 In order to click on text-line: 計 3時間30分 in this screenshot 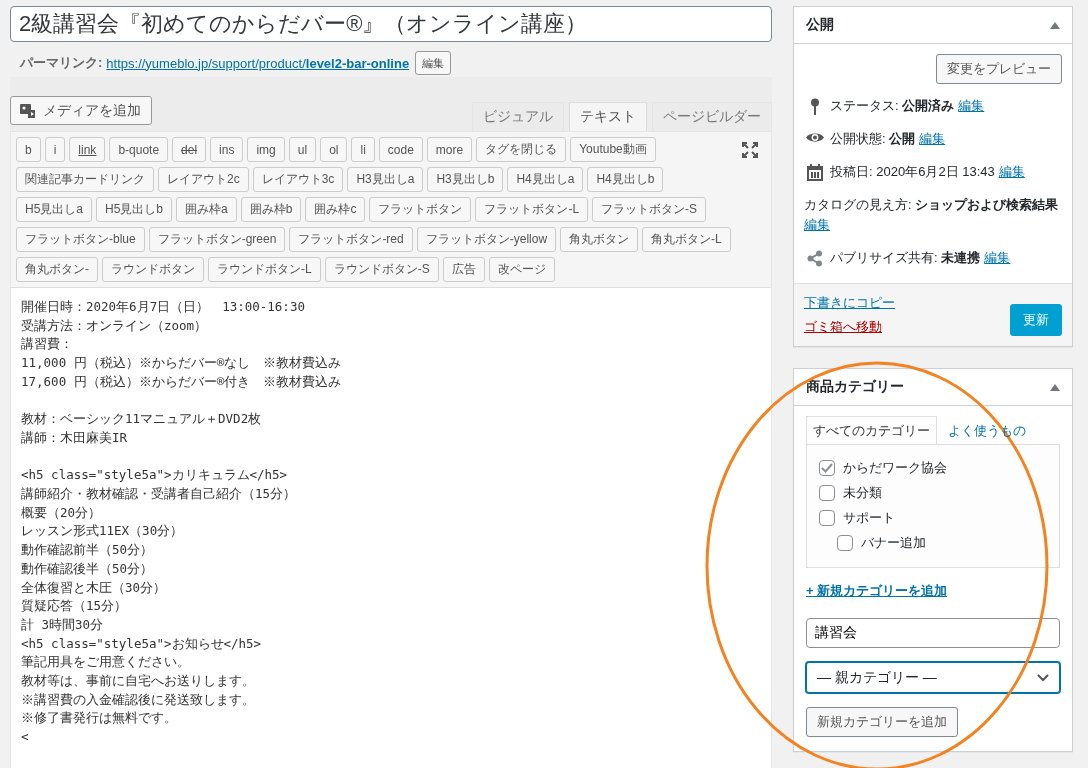, I will do `click(63, 624)`.